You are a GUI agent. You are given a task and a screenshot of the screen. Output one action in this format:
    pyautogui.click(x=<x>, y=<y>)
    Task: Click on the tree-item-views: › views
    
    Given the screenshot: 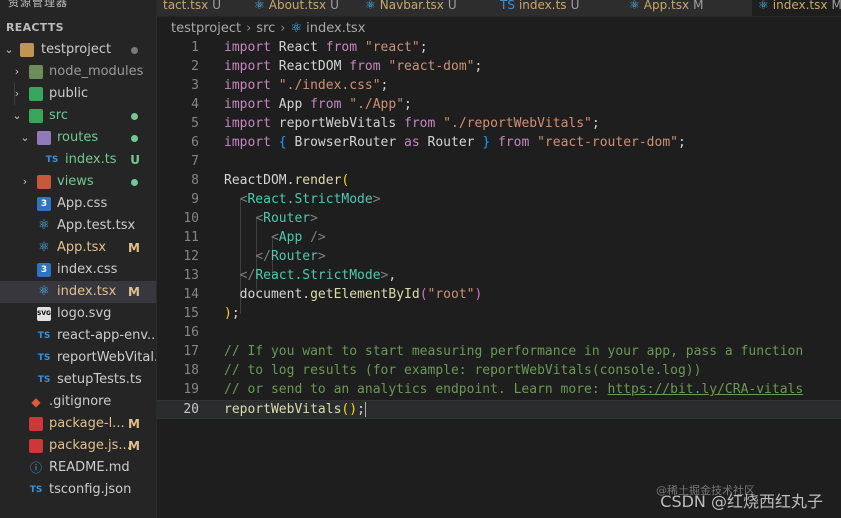 What is the action you would take?
    pyautogui.click(x=78, y=182)
    